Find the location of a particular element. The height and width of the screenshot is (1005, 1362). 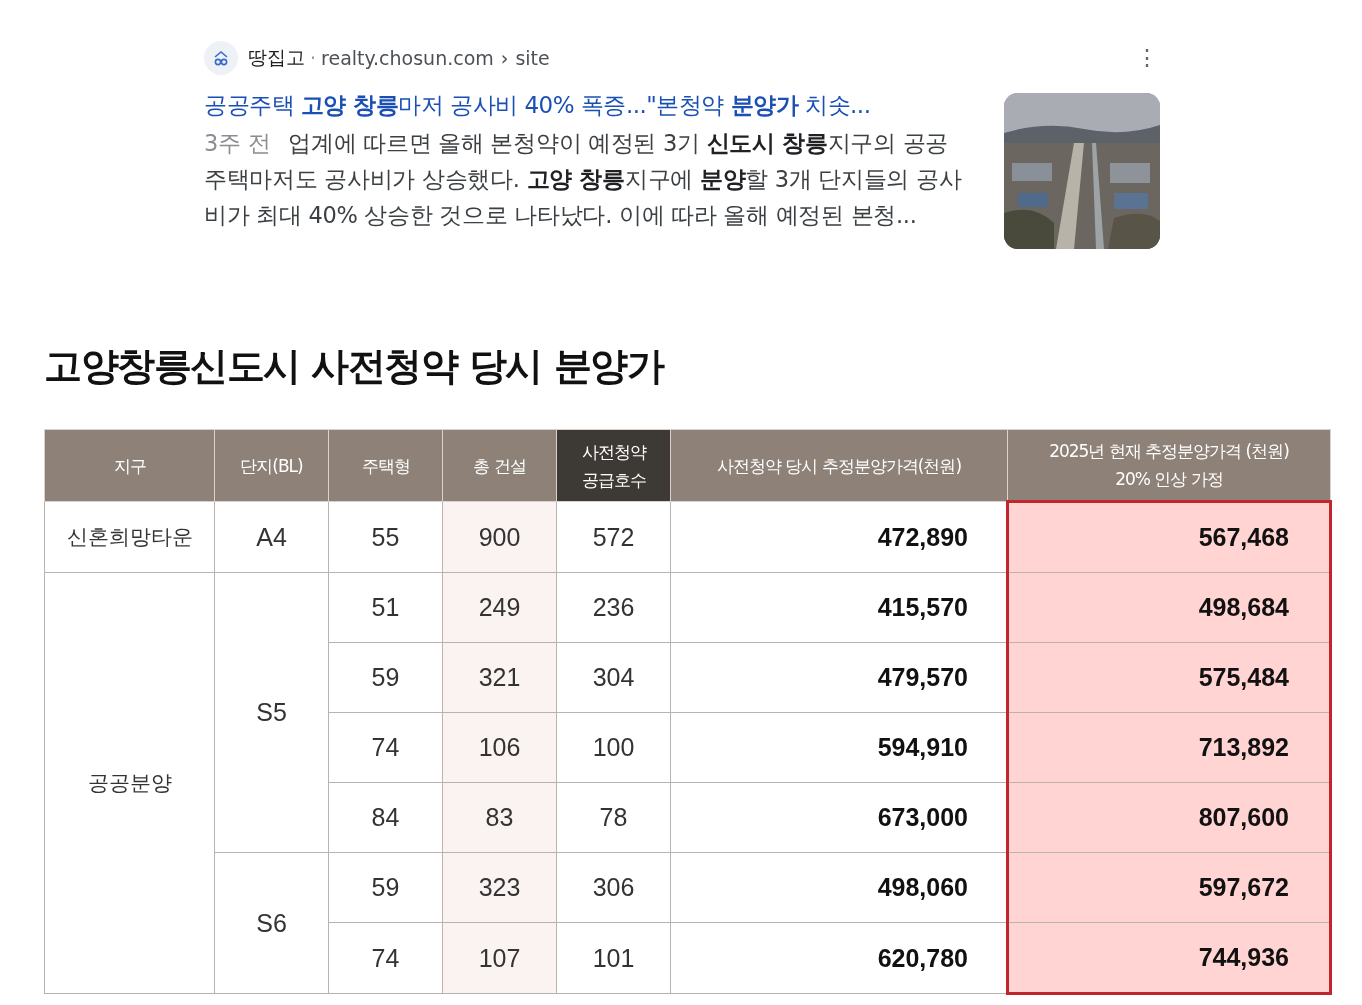

column-header: 사전청약 공급호수 is located at coordinates (613, 465).